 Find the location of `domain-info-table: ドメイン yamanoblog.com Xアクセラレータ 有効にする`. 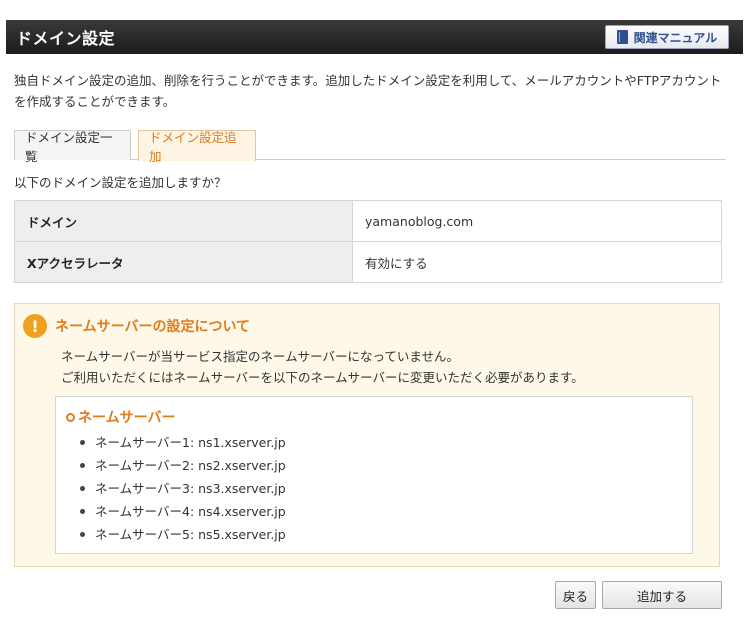

domain-info-table: ドメイン yamanoblog.com Xアクセラレータ 有効にする is located at coordinates (368, 241).